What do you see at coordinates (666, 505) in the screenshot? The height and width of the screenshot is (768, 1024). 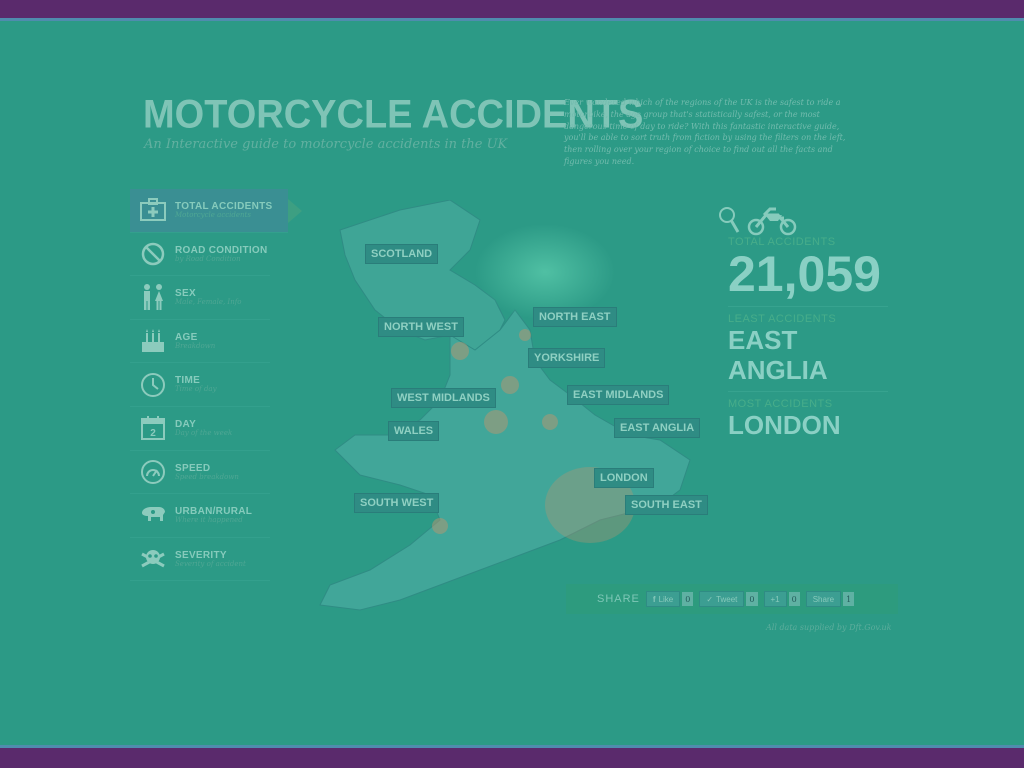 I see `region-label-south-east: SOUTH EAST` at bounding box center [666, 505].